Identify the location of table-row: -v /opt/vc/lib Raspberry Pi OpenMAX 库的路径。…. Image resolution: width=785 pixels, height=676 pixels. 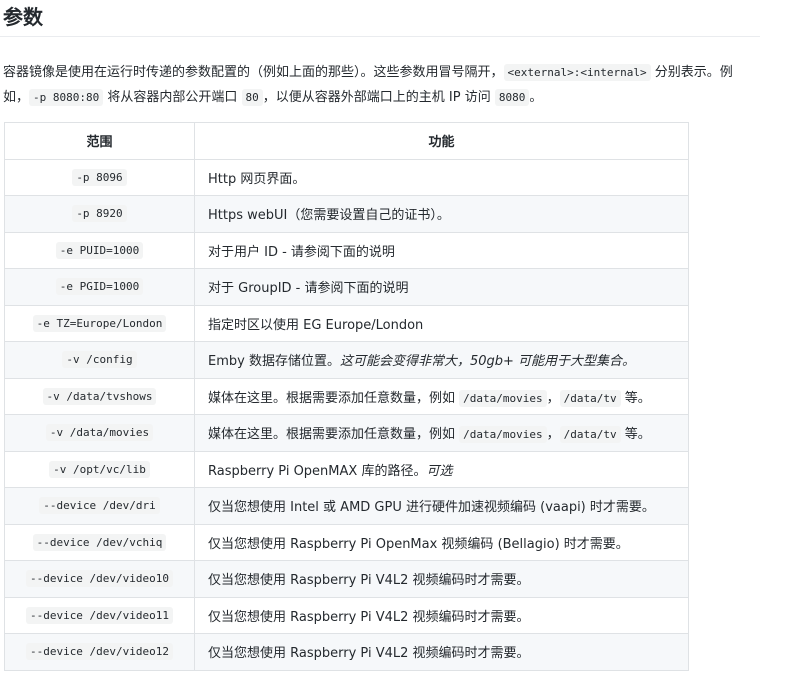
(346, 469).